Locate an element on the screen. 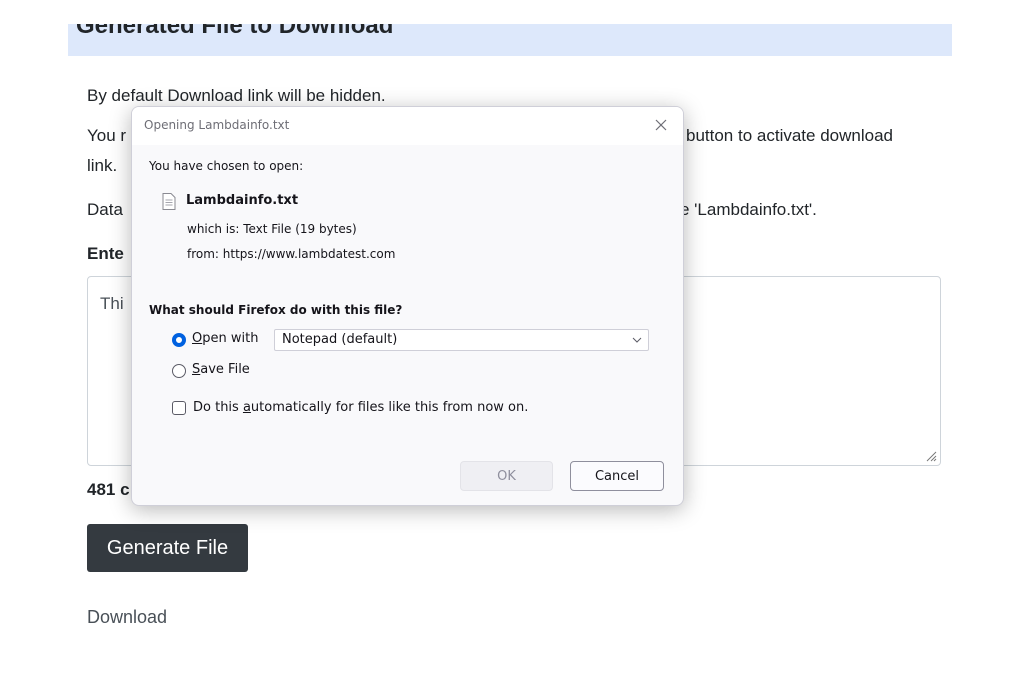  section-title: Generated File to Download is located at coordinates (235, 31).